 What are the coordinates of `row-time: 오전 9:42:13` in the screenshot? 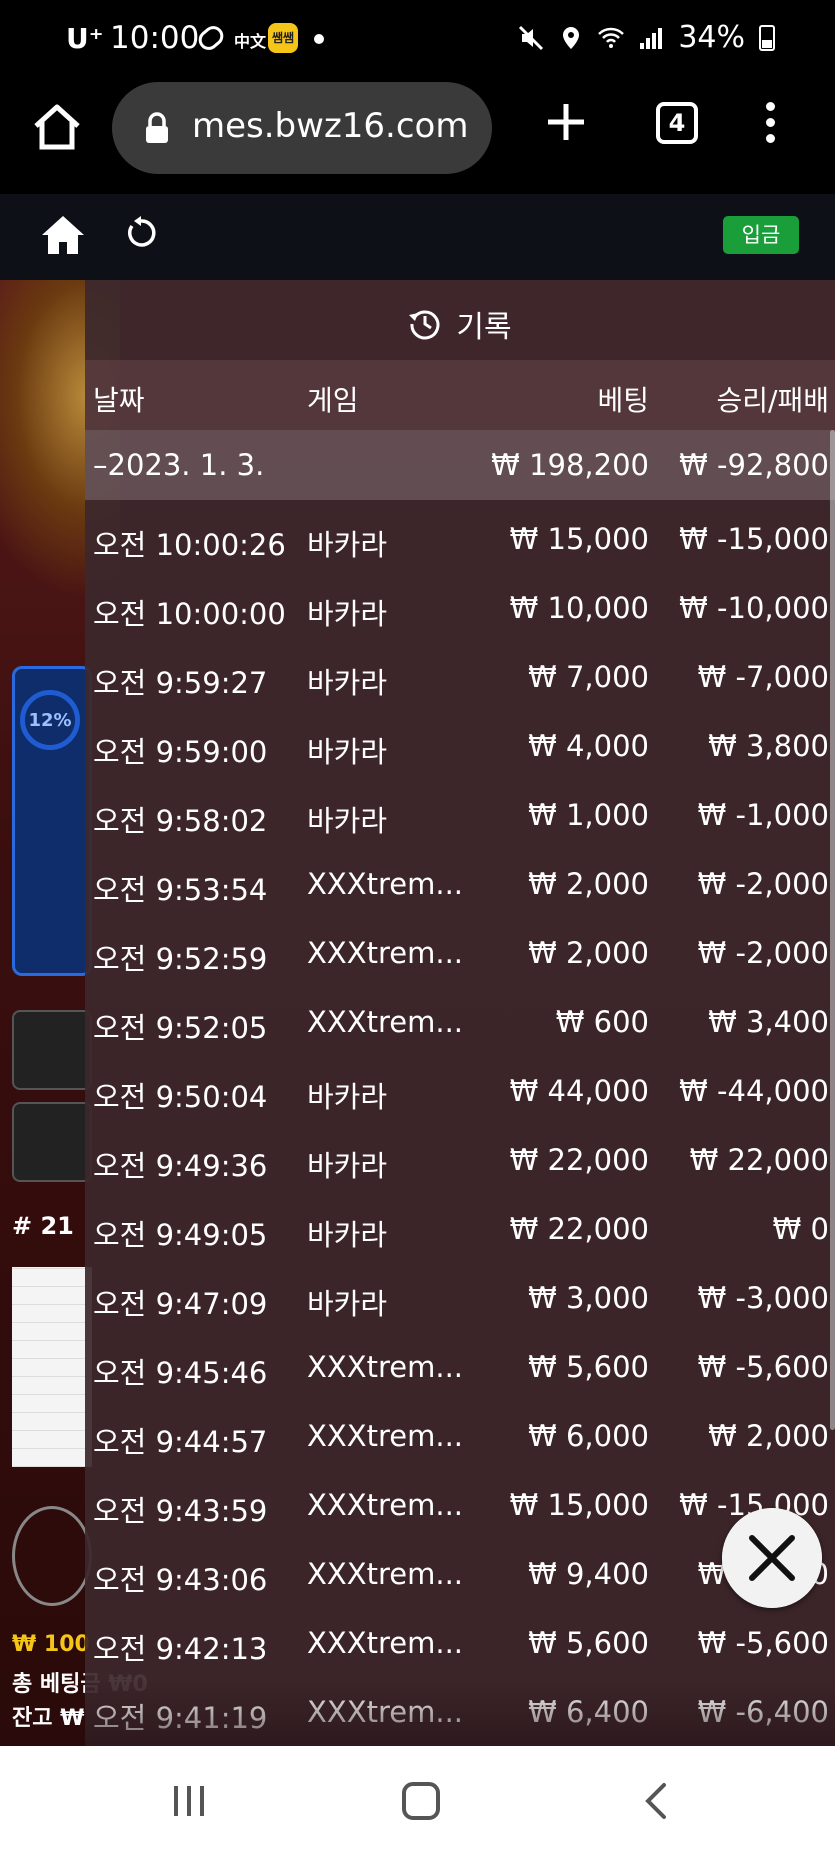 It's located at (180, 1649).